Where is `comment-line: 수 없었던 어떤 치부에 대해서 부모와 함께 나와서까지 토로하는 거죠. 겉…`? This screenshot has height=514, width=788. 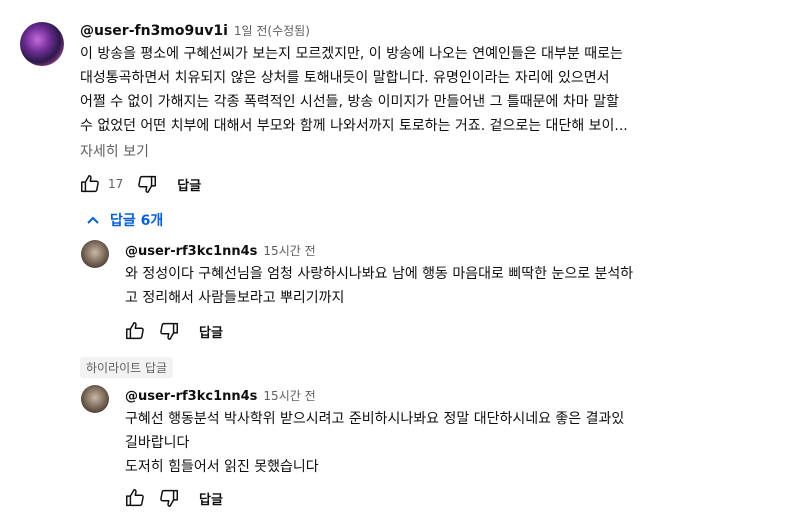
comment-line: 수 없었던 어떤 치부에 대해서 부모와 함께 나와서까지 토로하는 거죠. 겉… is located at coordinates (354, 126).